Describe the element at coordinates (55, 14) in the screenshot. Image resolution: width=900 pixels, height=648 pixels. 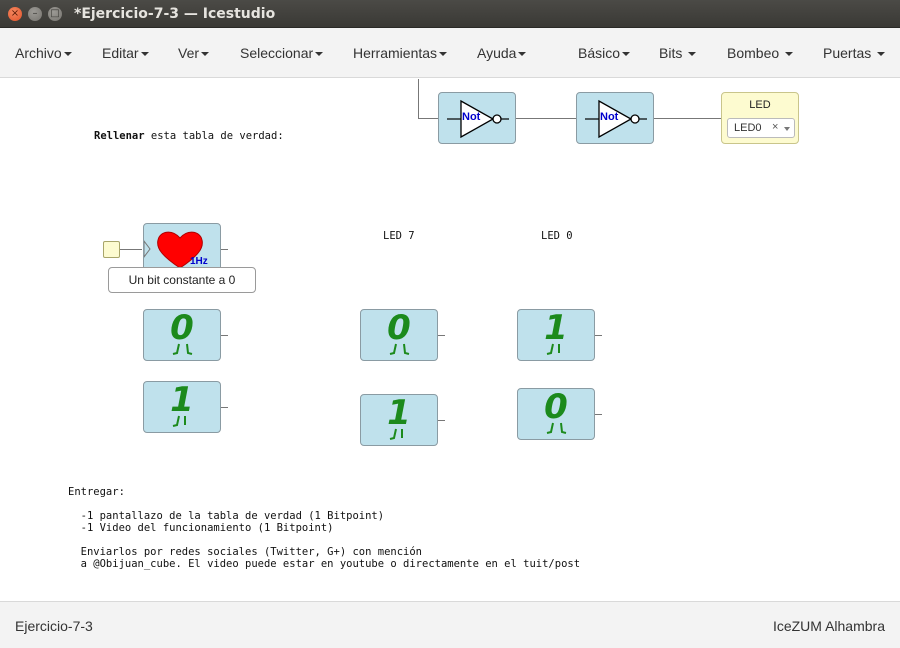
I see `maximize-window-button: □` at that location.